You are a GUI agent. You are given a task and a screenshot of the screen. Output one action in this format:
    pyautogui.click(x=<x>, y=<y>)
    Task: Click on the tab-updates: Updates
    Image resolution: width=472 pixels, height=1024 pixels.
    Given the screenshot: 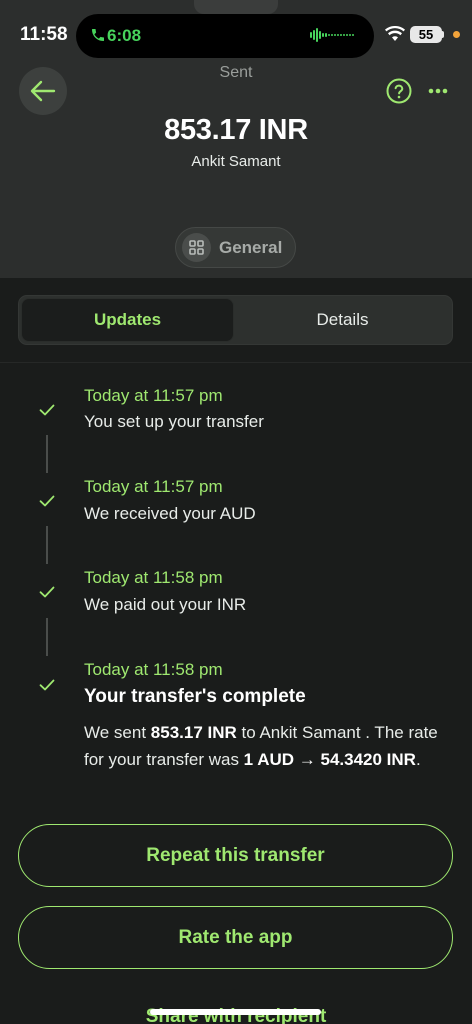 What is the action you would take?
    pyautogui.click(x=127, y=320)
    